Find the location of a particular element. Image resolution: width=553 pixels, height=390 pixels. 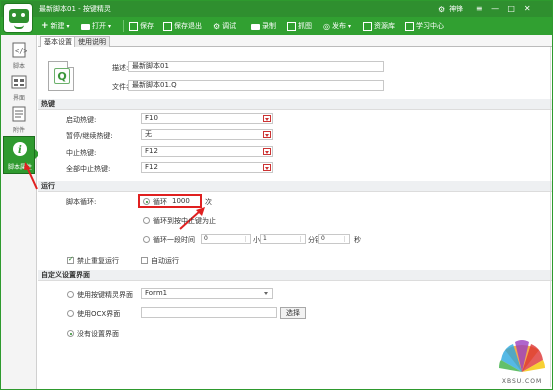

loop-unit-label: 次 is located at coordinates (208, 202).